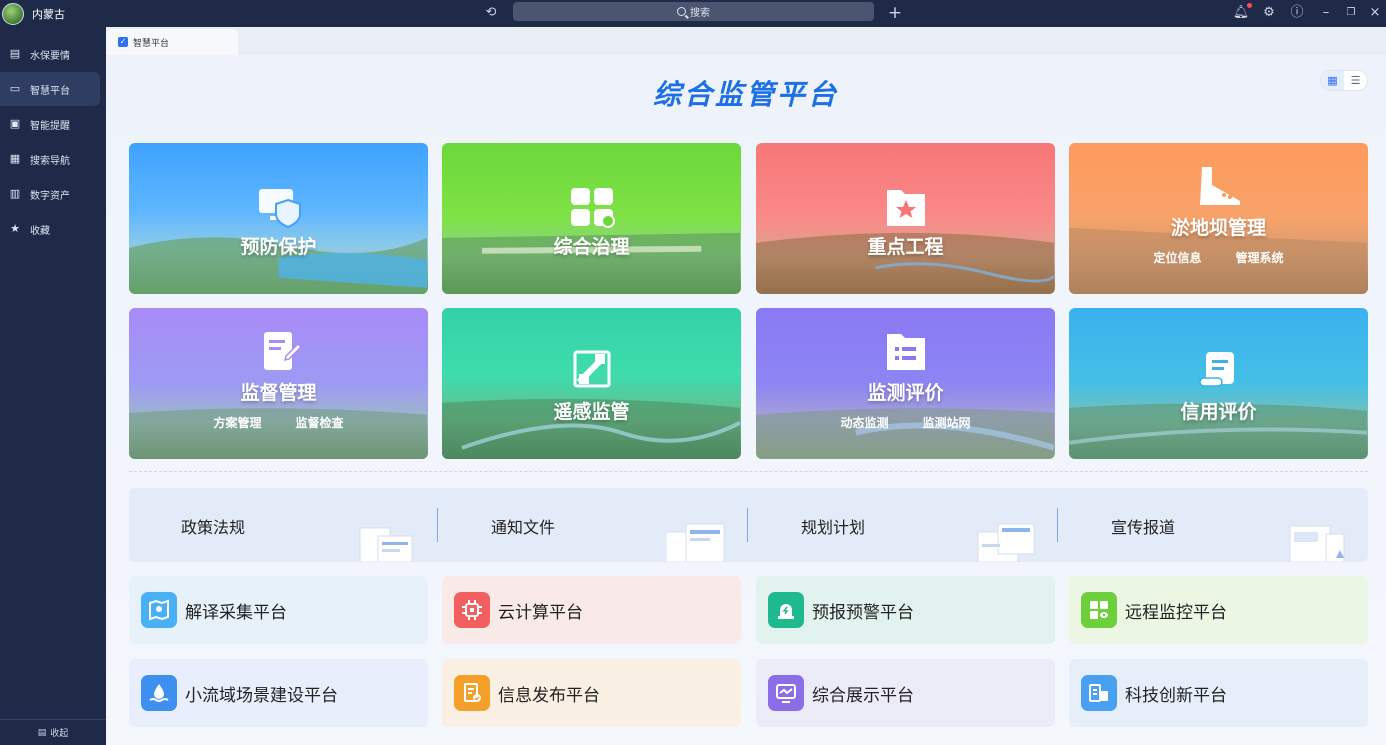  I want to click on document-categories: 政策法规 通知文件 规划计划 宣传报道, so click(748, 525).